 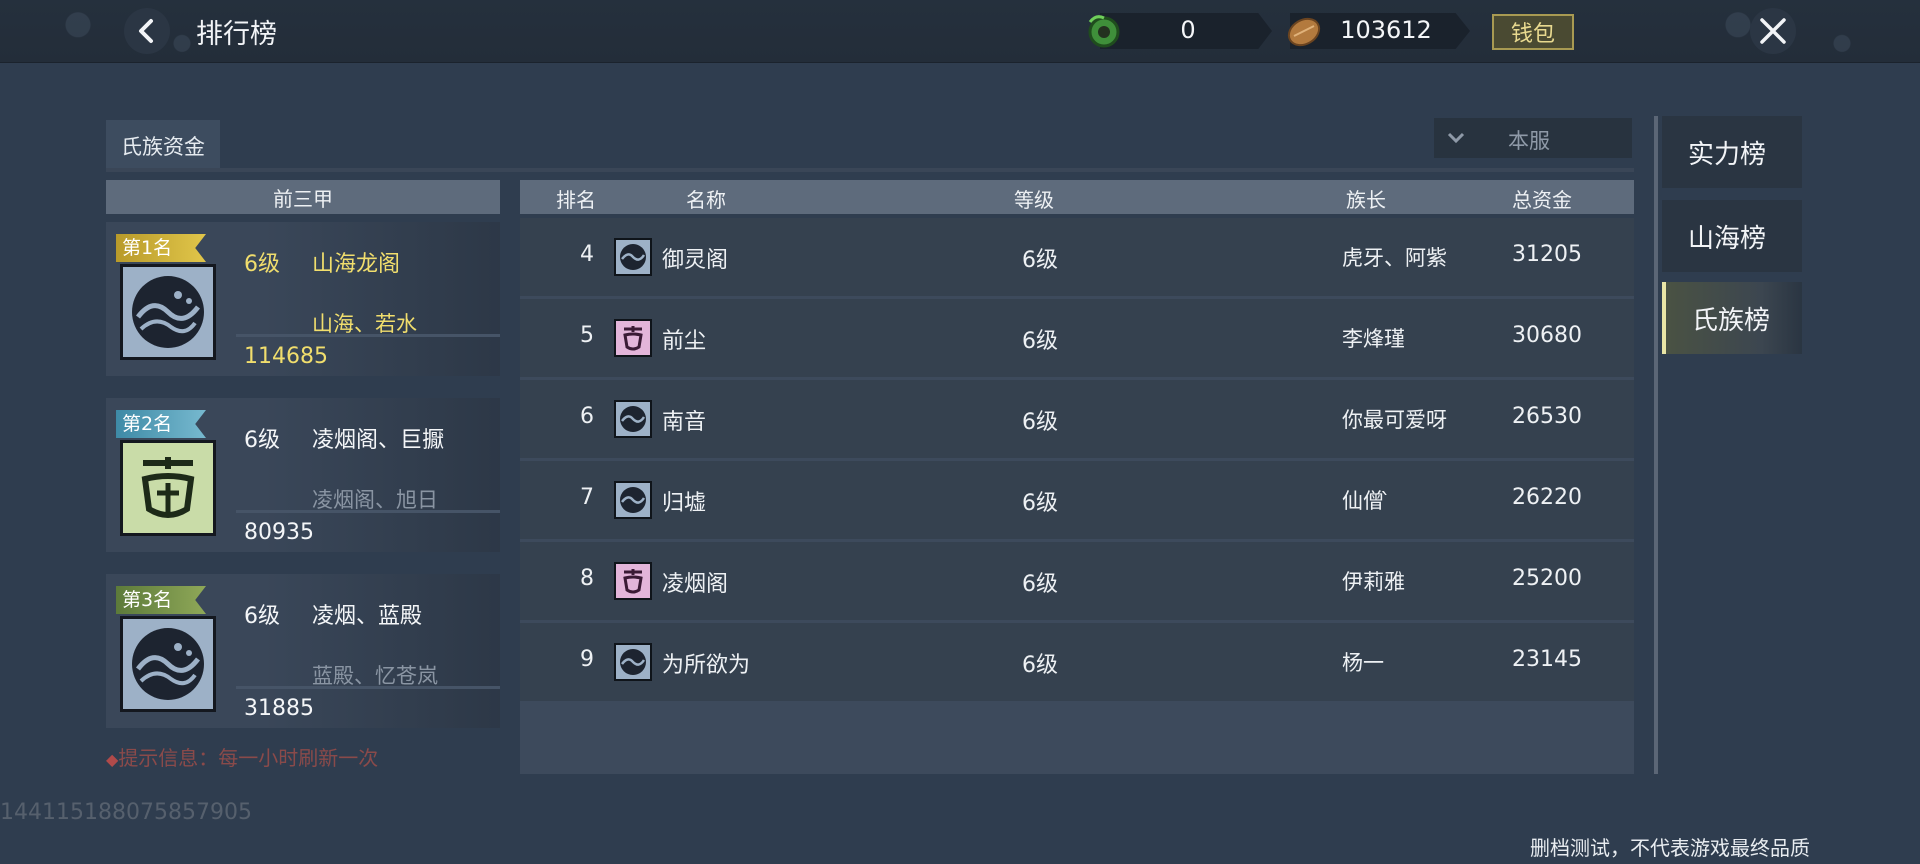 I want to click on row-rank: 4, so click(x=587, y=254).